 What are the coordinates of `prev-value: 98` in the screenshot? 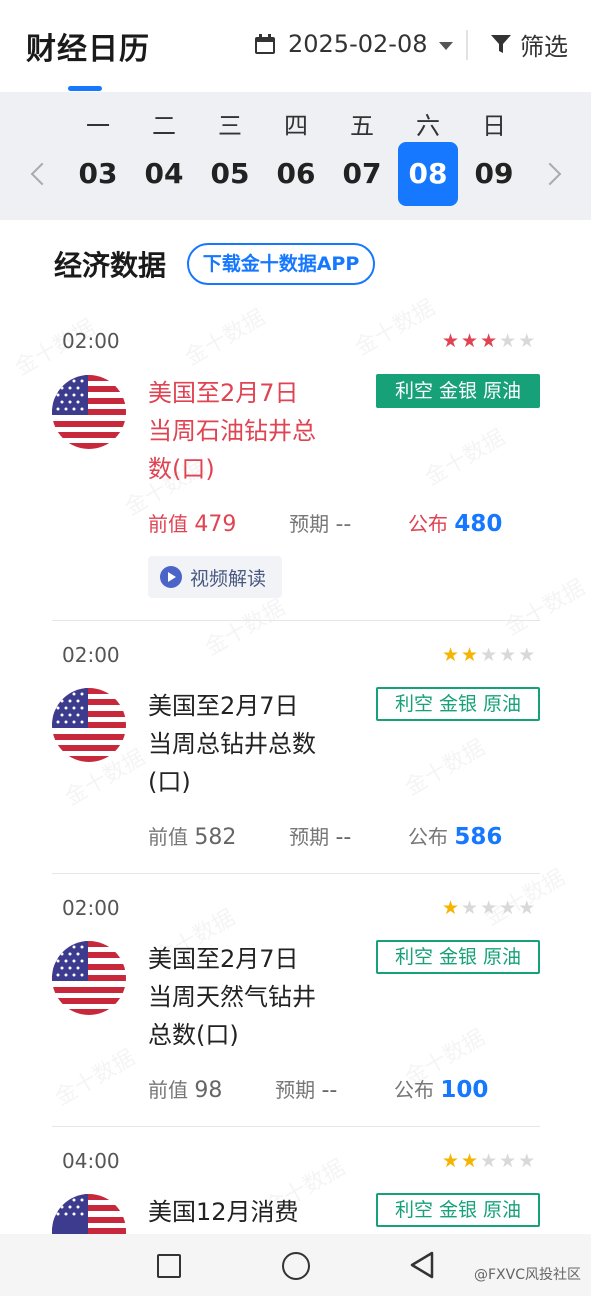 It's located at (208, 1090).